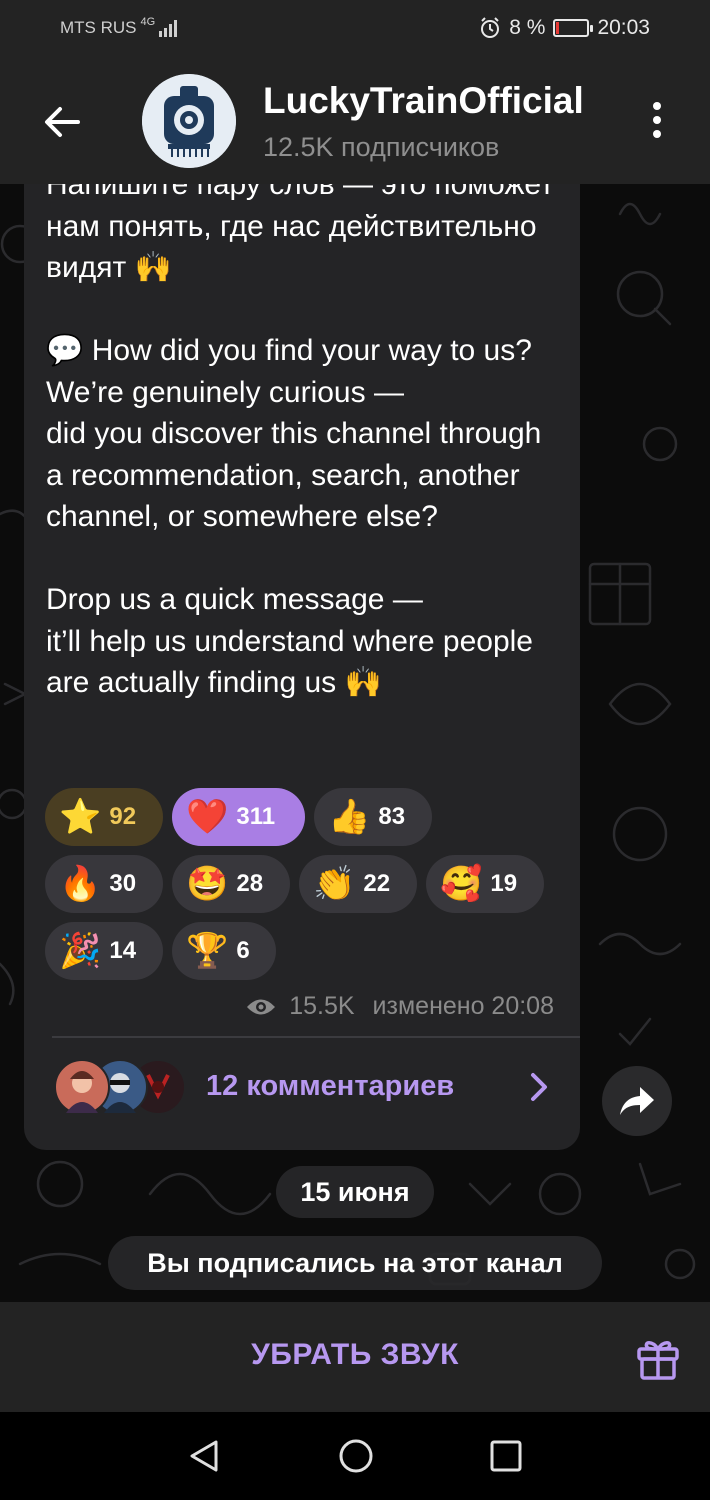 The image size is (710, 1500). What do you see at coordinates (98, 27) in the screenshot?
I see `carrier-label: MTS RUS` at bounding box center [98, 27].